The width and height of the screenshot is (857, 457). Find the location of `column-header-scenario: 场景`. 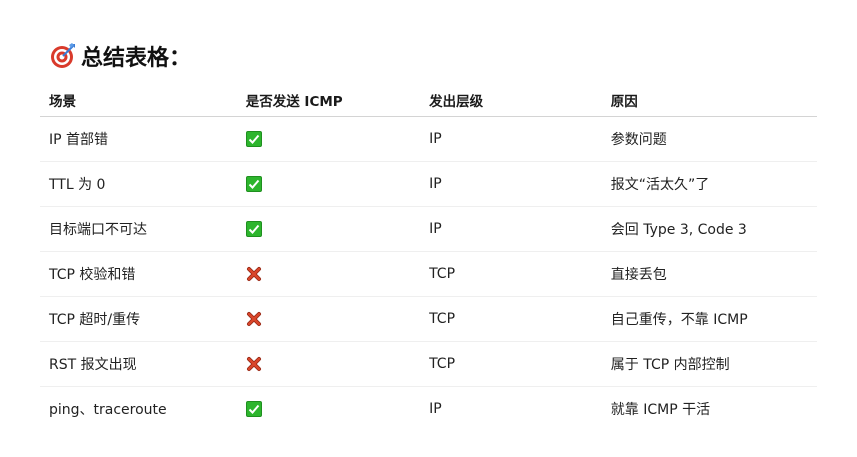

column-header-scenario: 场景 is located at coordinates (138, 100).